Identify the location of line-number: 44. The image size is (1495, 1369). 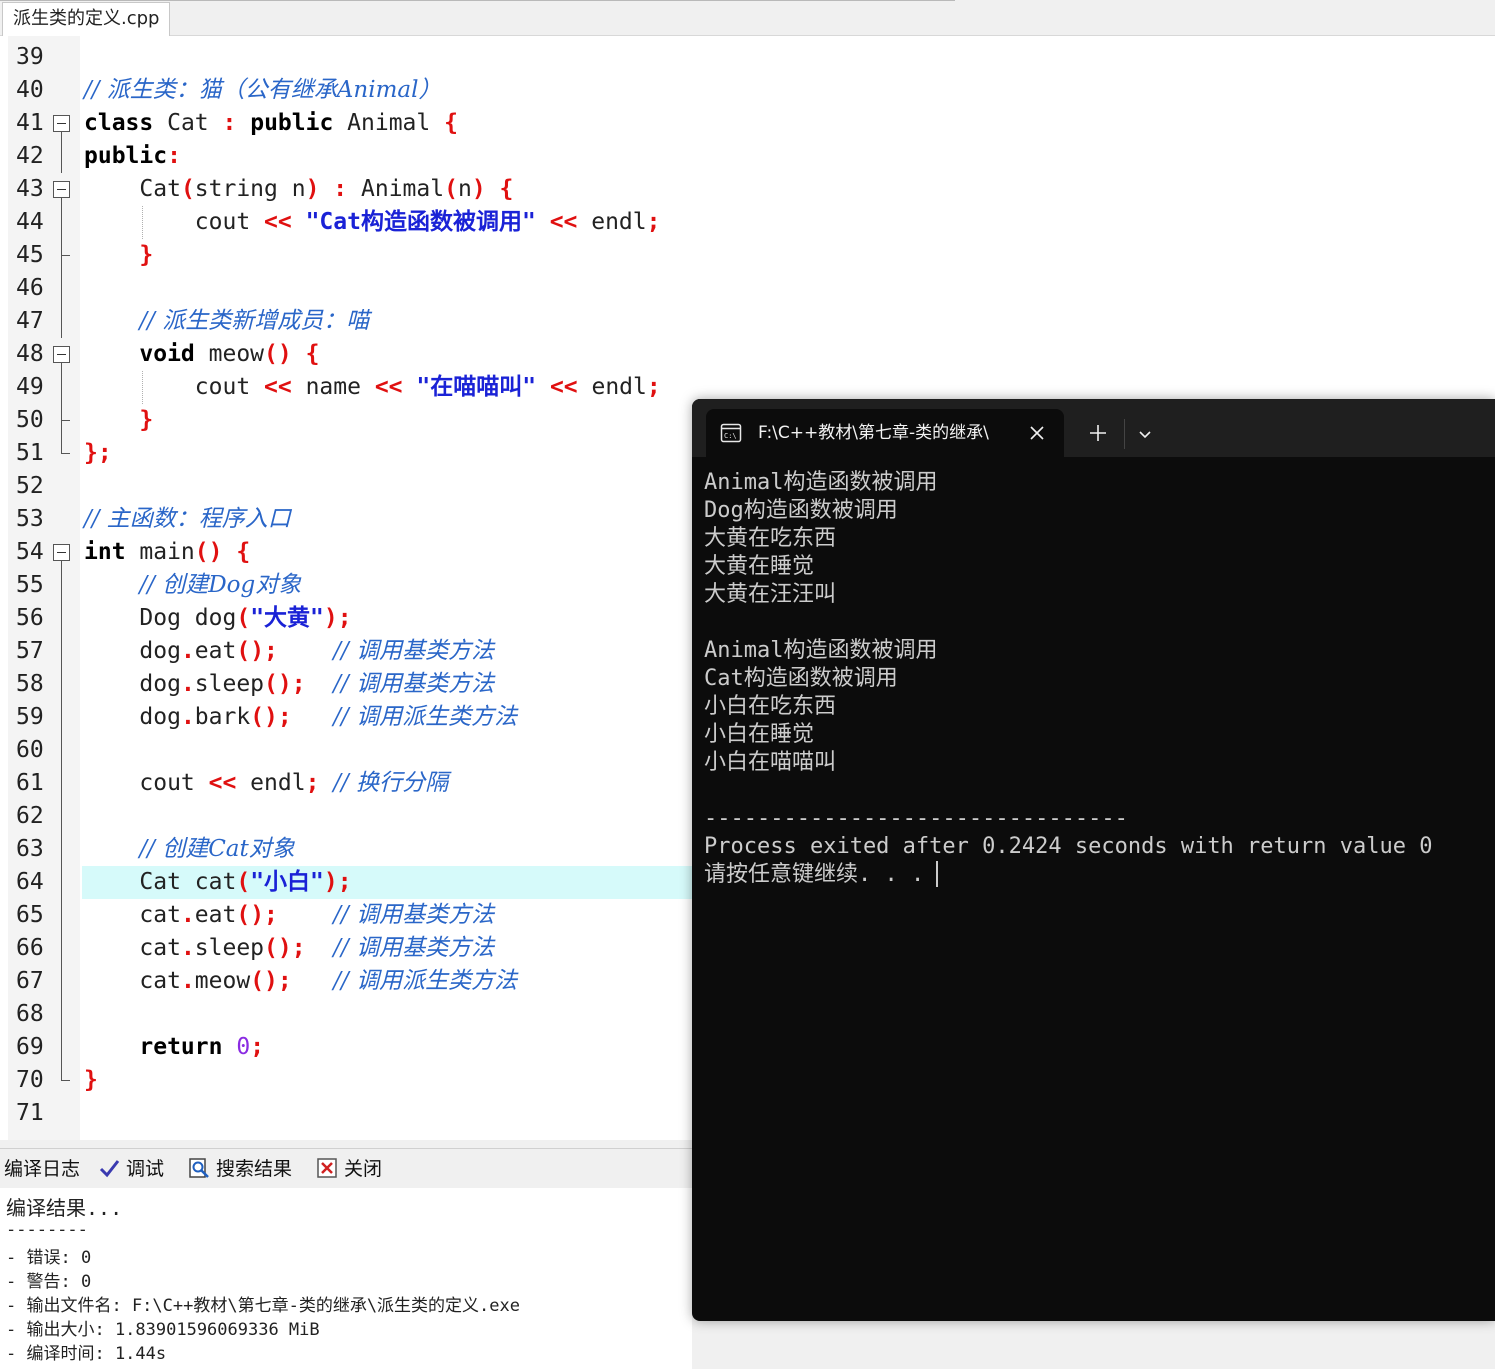
(30, 222).